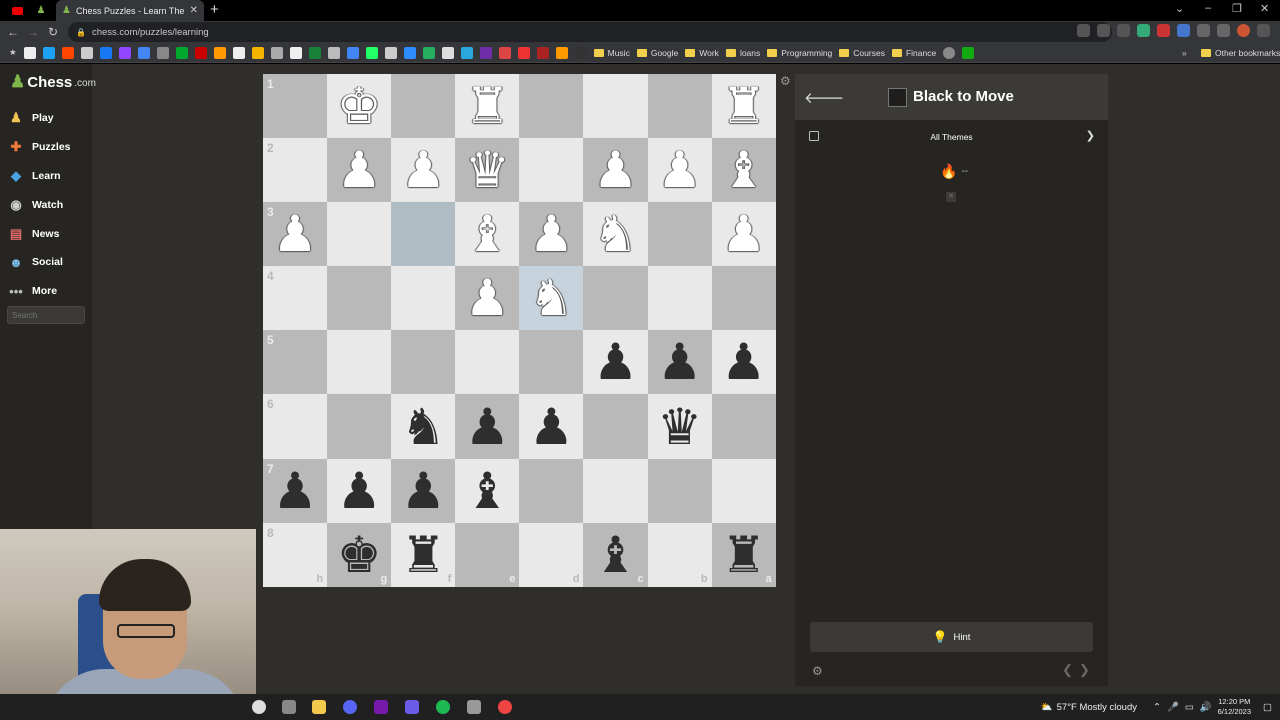  What do you see at coordinates (359, 298) in the screenshot?
I see `square-g4` at bounding box center [359, 298].